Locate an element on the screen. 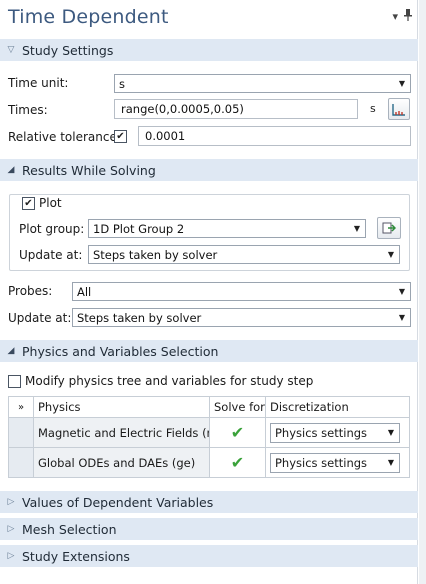 This screenshot has height=584, width=426. update-at-label-2: Update at: is located at coordinates (40, 318).